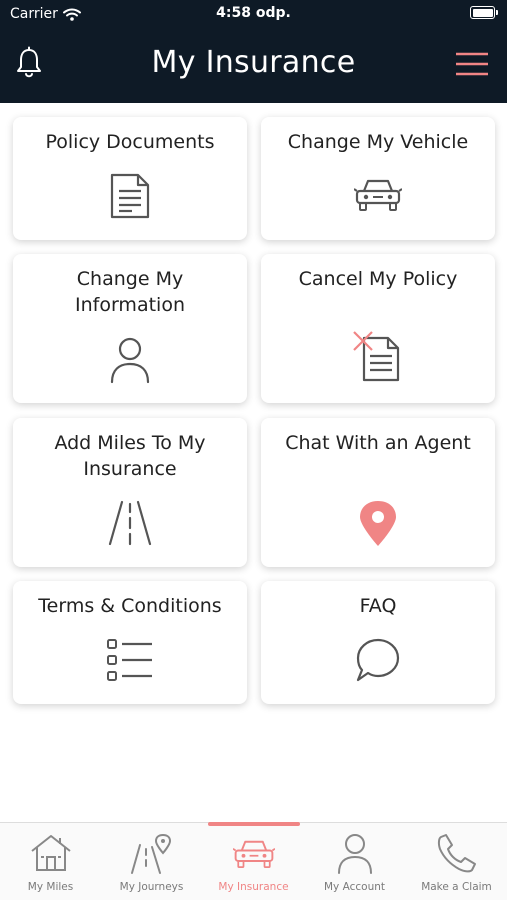 The height and width of the screenshot is (900, 507). I want to click on status-time: 4:58 odp., so click(253, 13).